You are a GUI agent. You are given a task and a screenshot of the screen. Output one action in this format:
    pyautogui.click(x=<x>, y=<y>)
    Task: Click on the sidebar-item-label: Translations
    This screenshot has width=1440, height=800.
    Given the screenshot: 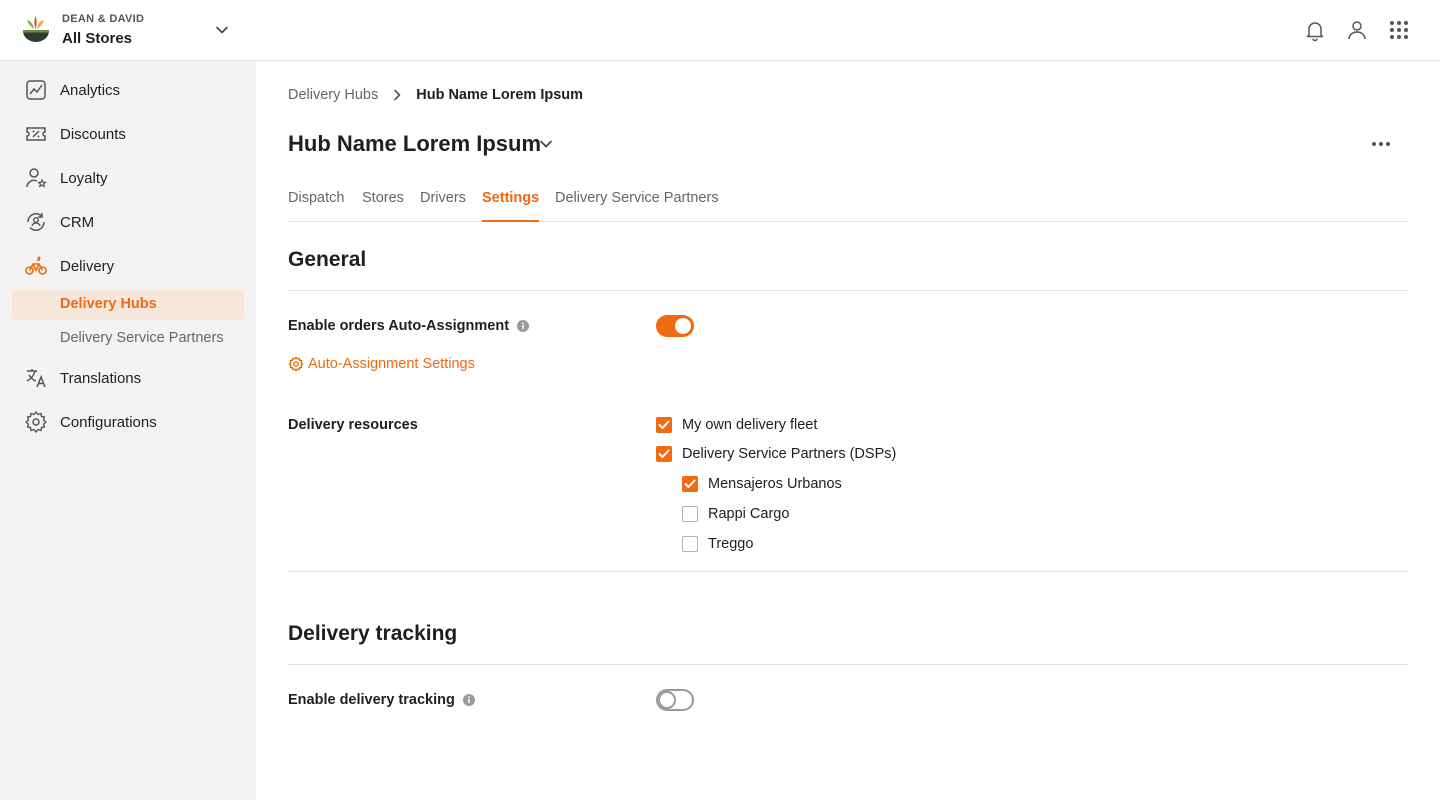 What is the action you would take?
    pyautogui.click(x=101, y=378)
    